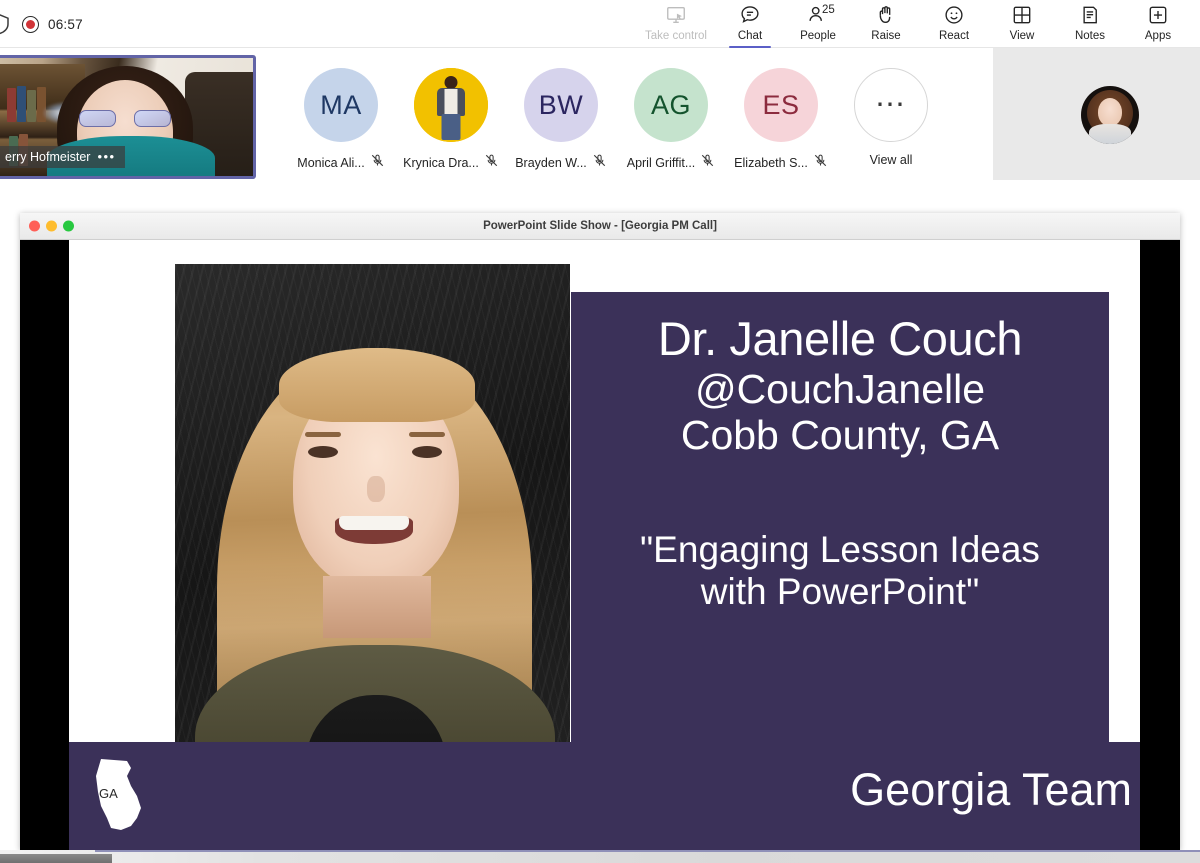 The image size is (1200, 863). Describe the element at coordinates (675, 36) in the screenshot. I see `take-control-label: Take control` at that location.